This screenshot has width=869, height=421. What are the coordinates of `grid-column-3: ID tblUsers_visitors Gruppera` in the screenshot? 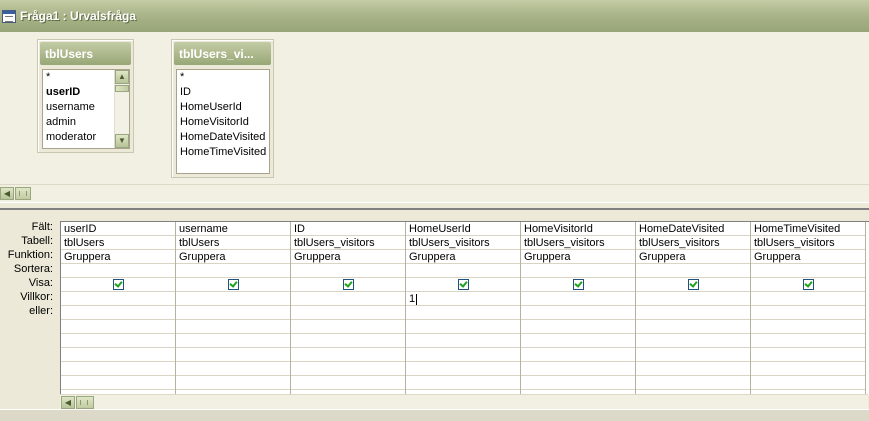 It's located at (348, 308).